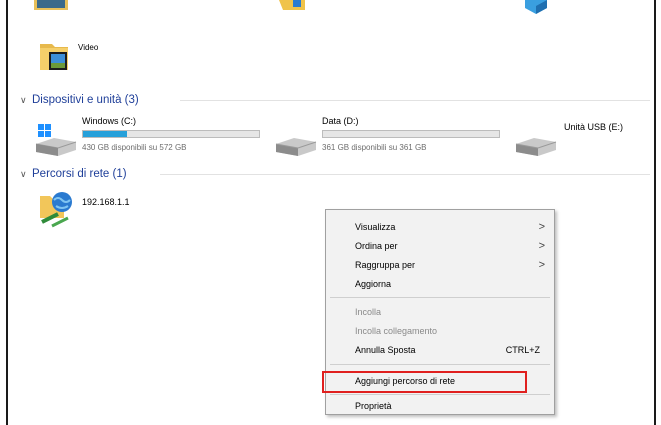 The width and height of the screenshot is (661, 425). Describe the element at coordinates (536, 7) in the screenshot. I see `objects3d-folder-icon` at that location.